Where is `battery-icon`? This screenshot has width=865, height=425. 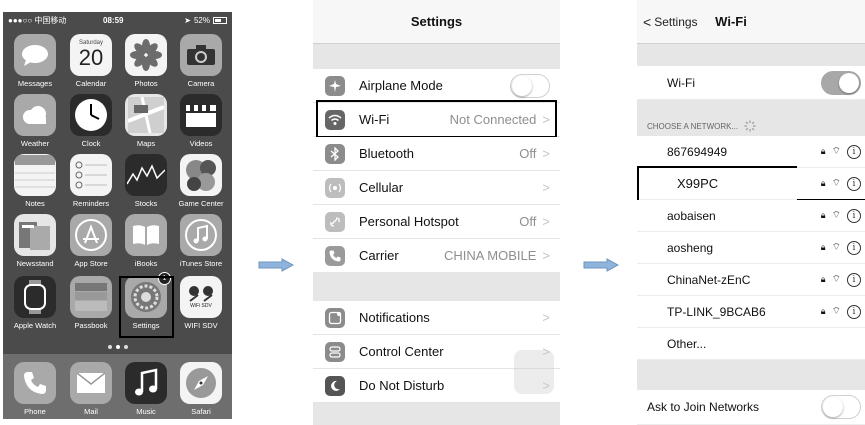 battery-icon is located at coordinates (220, 20).